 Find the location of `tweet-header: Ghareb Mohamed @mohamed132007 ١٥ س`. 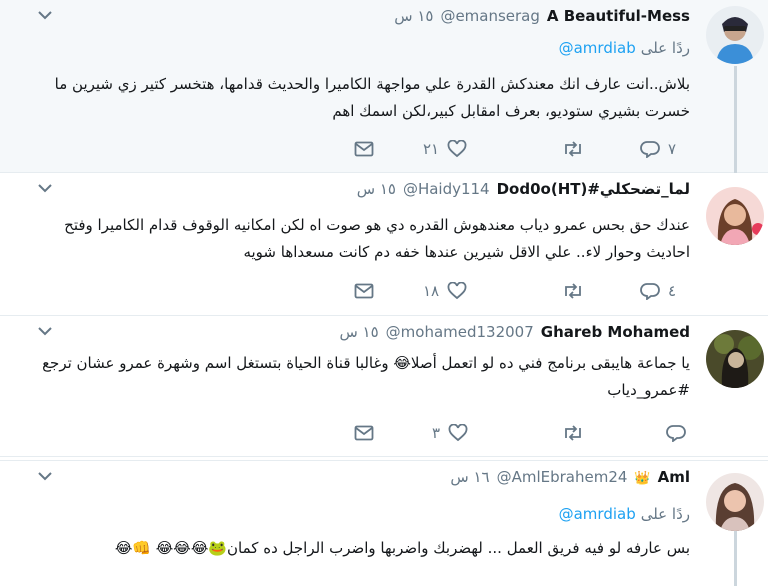

tweet-header: Ghareb Mohamed @mohamed132007 ١٥ س is located at coordinates (514, 333).